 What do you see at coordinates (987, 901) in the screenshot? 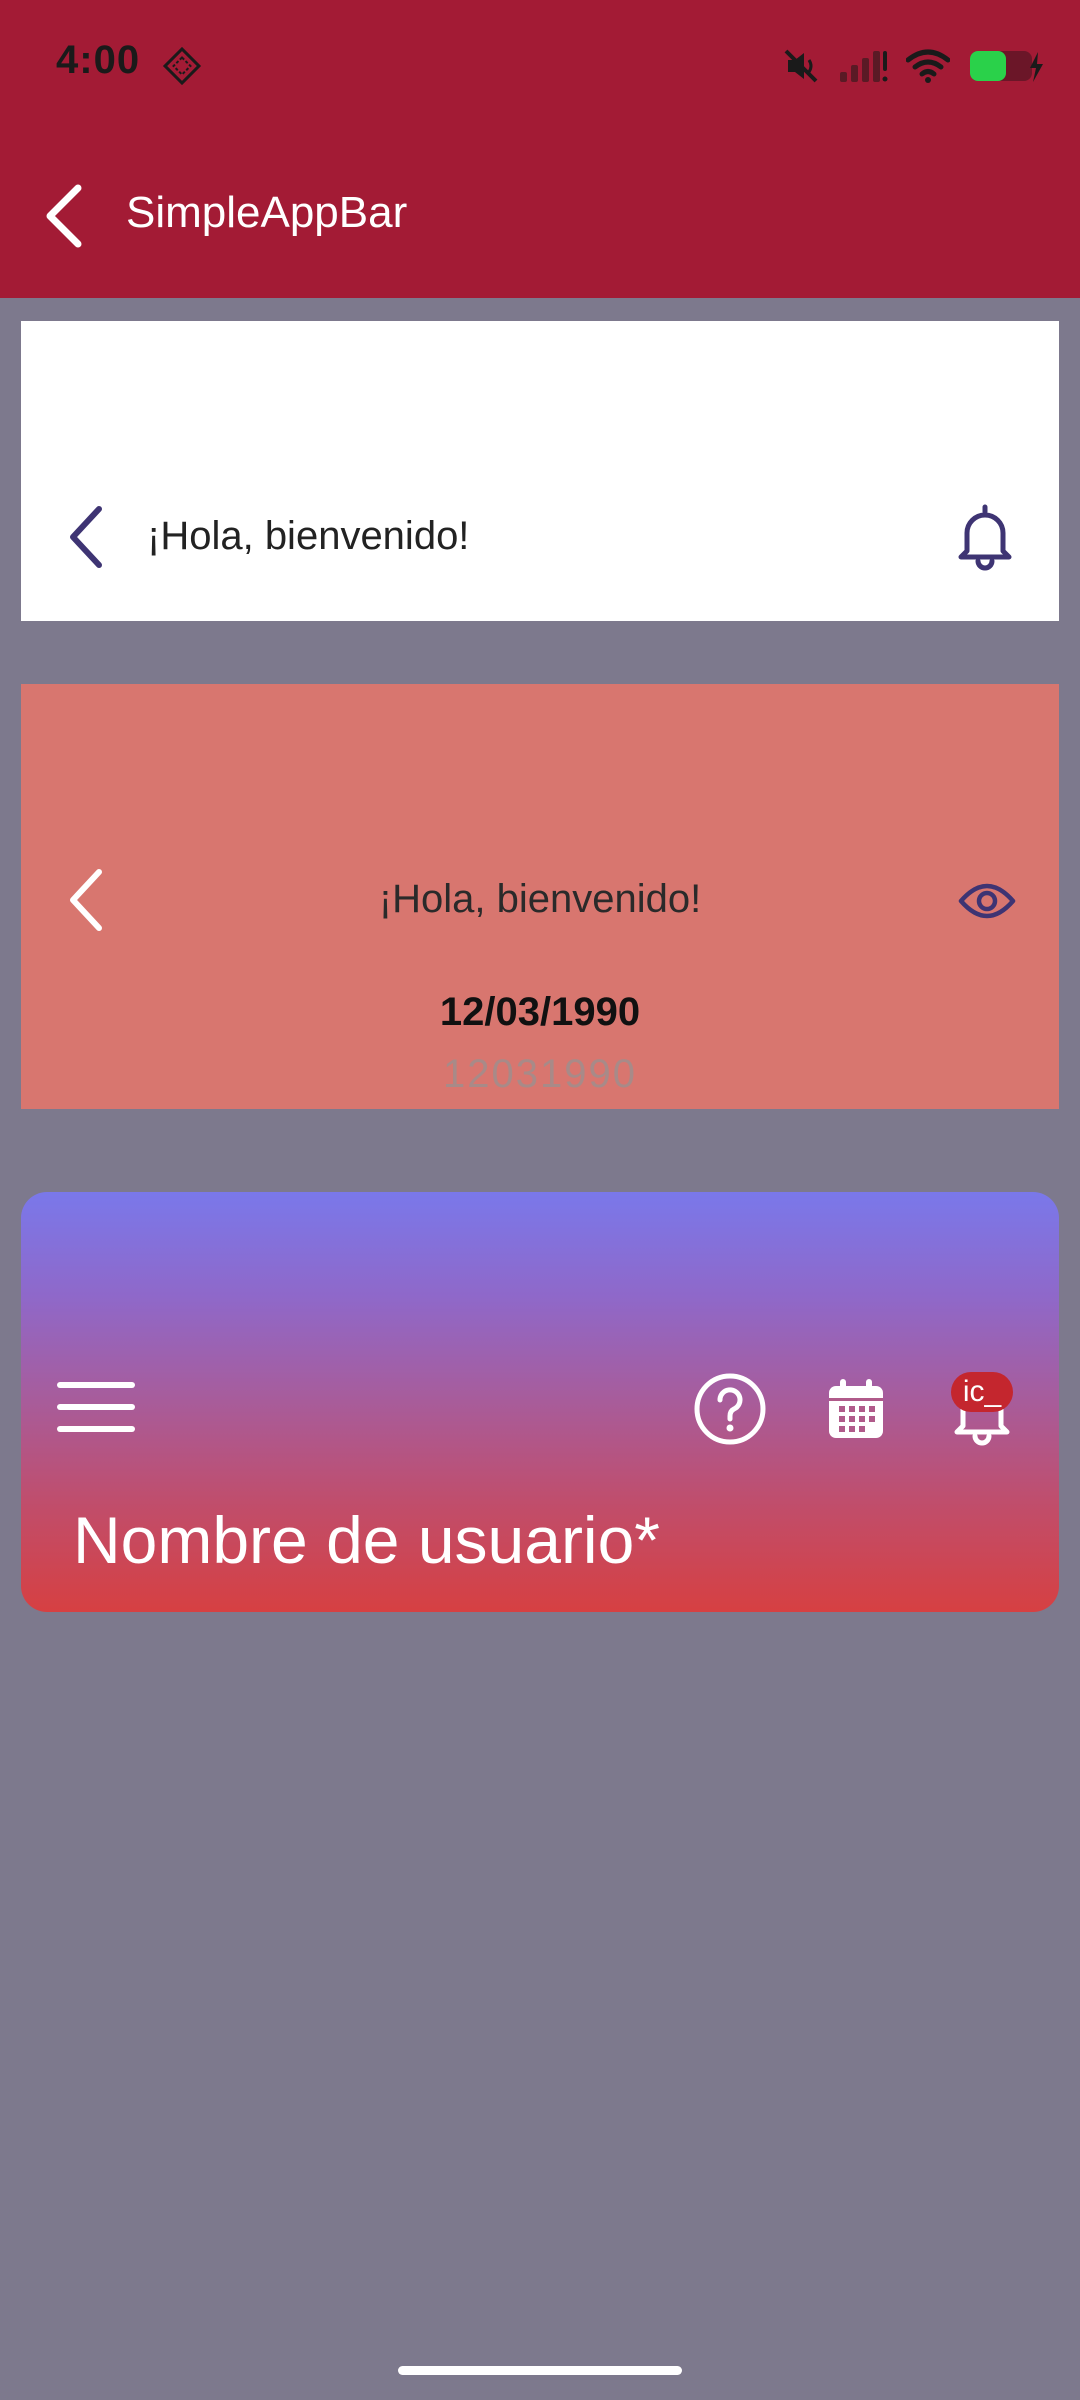
I see `eye-icon` at bounding box center [987, 901].